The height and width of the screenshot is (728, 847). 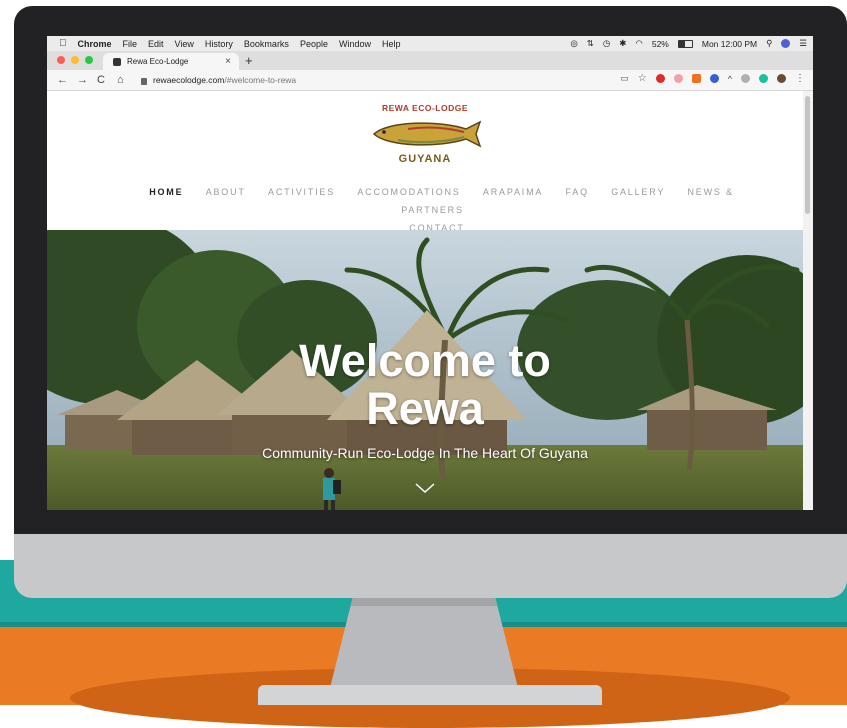 What do you see at coordinates (638, 192) in the screenshot?
I see `nav-item-gallery: GALLERY` at bounding box center [638, 192].